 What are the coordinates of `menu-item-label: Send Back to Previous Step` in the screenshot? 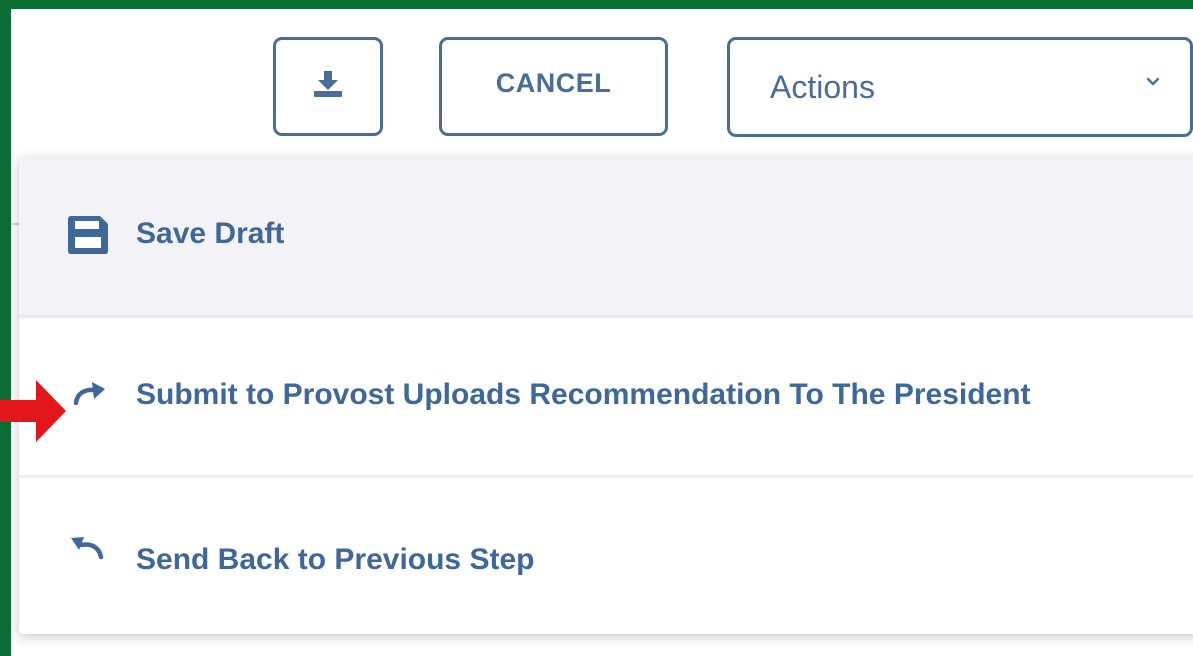 It's located at (335, 559).